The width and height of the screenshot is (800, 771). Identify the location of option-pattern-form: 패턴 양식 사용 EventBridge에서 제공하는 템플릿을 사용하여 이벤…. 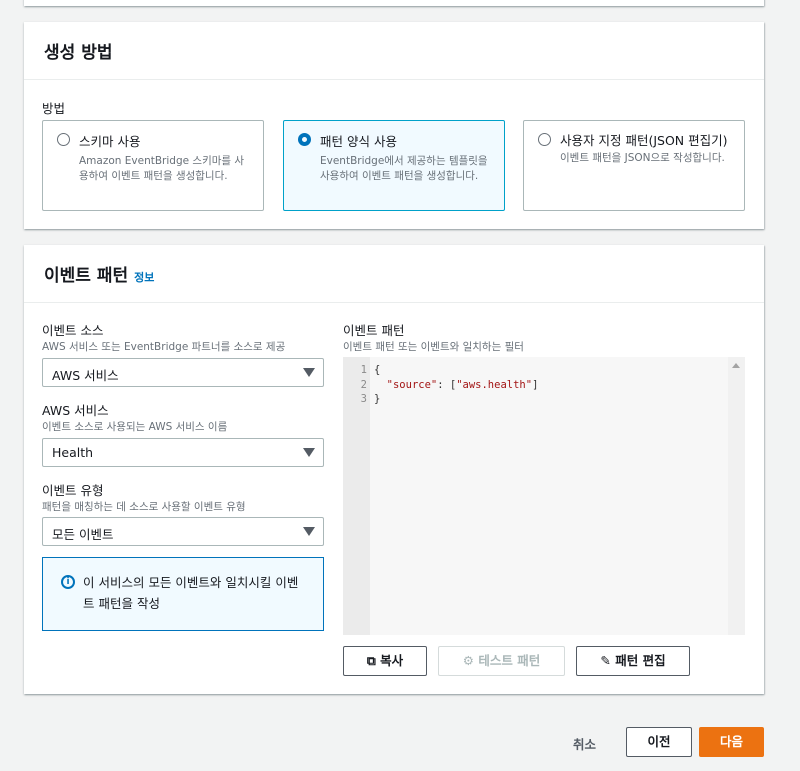
(394, 165).